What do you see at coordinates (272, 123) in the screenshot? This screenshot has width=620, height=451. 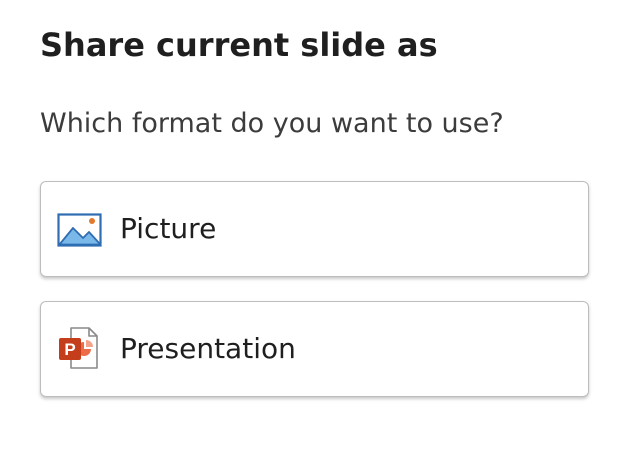 I see `dialog-subtitle: Which format do you want to use?` at bounding box center [272, 123].